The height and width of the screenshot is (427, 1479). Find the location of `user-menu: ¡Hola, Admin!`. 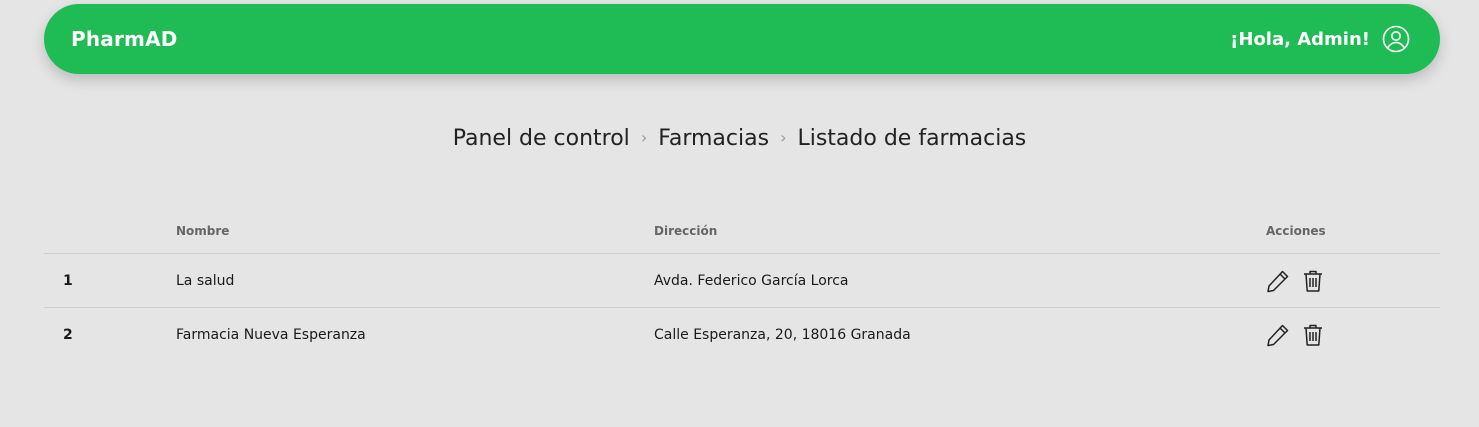

user-menu: ¡Hola, Admin! is located at coordinates (1320, 39).